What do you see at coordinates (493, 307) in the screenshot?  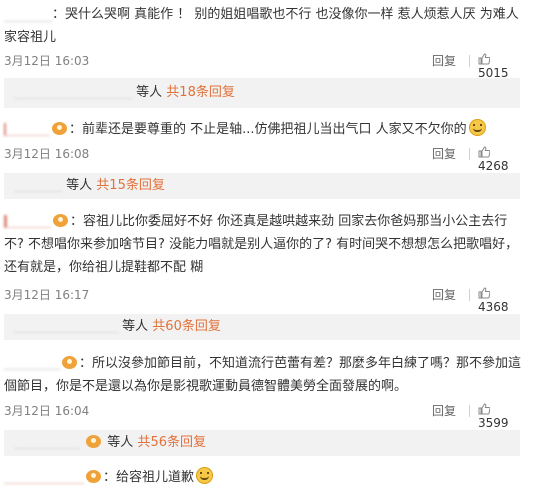 I see `like-count: 4368` at bounding box center [493, 307].